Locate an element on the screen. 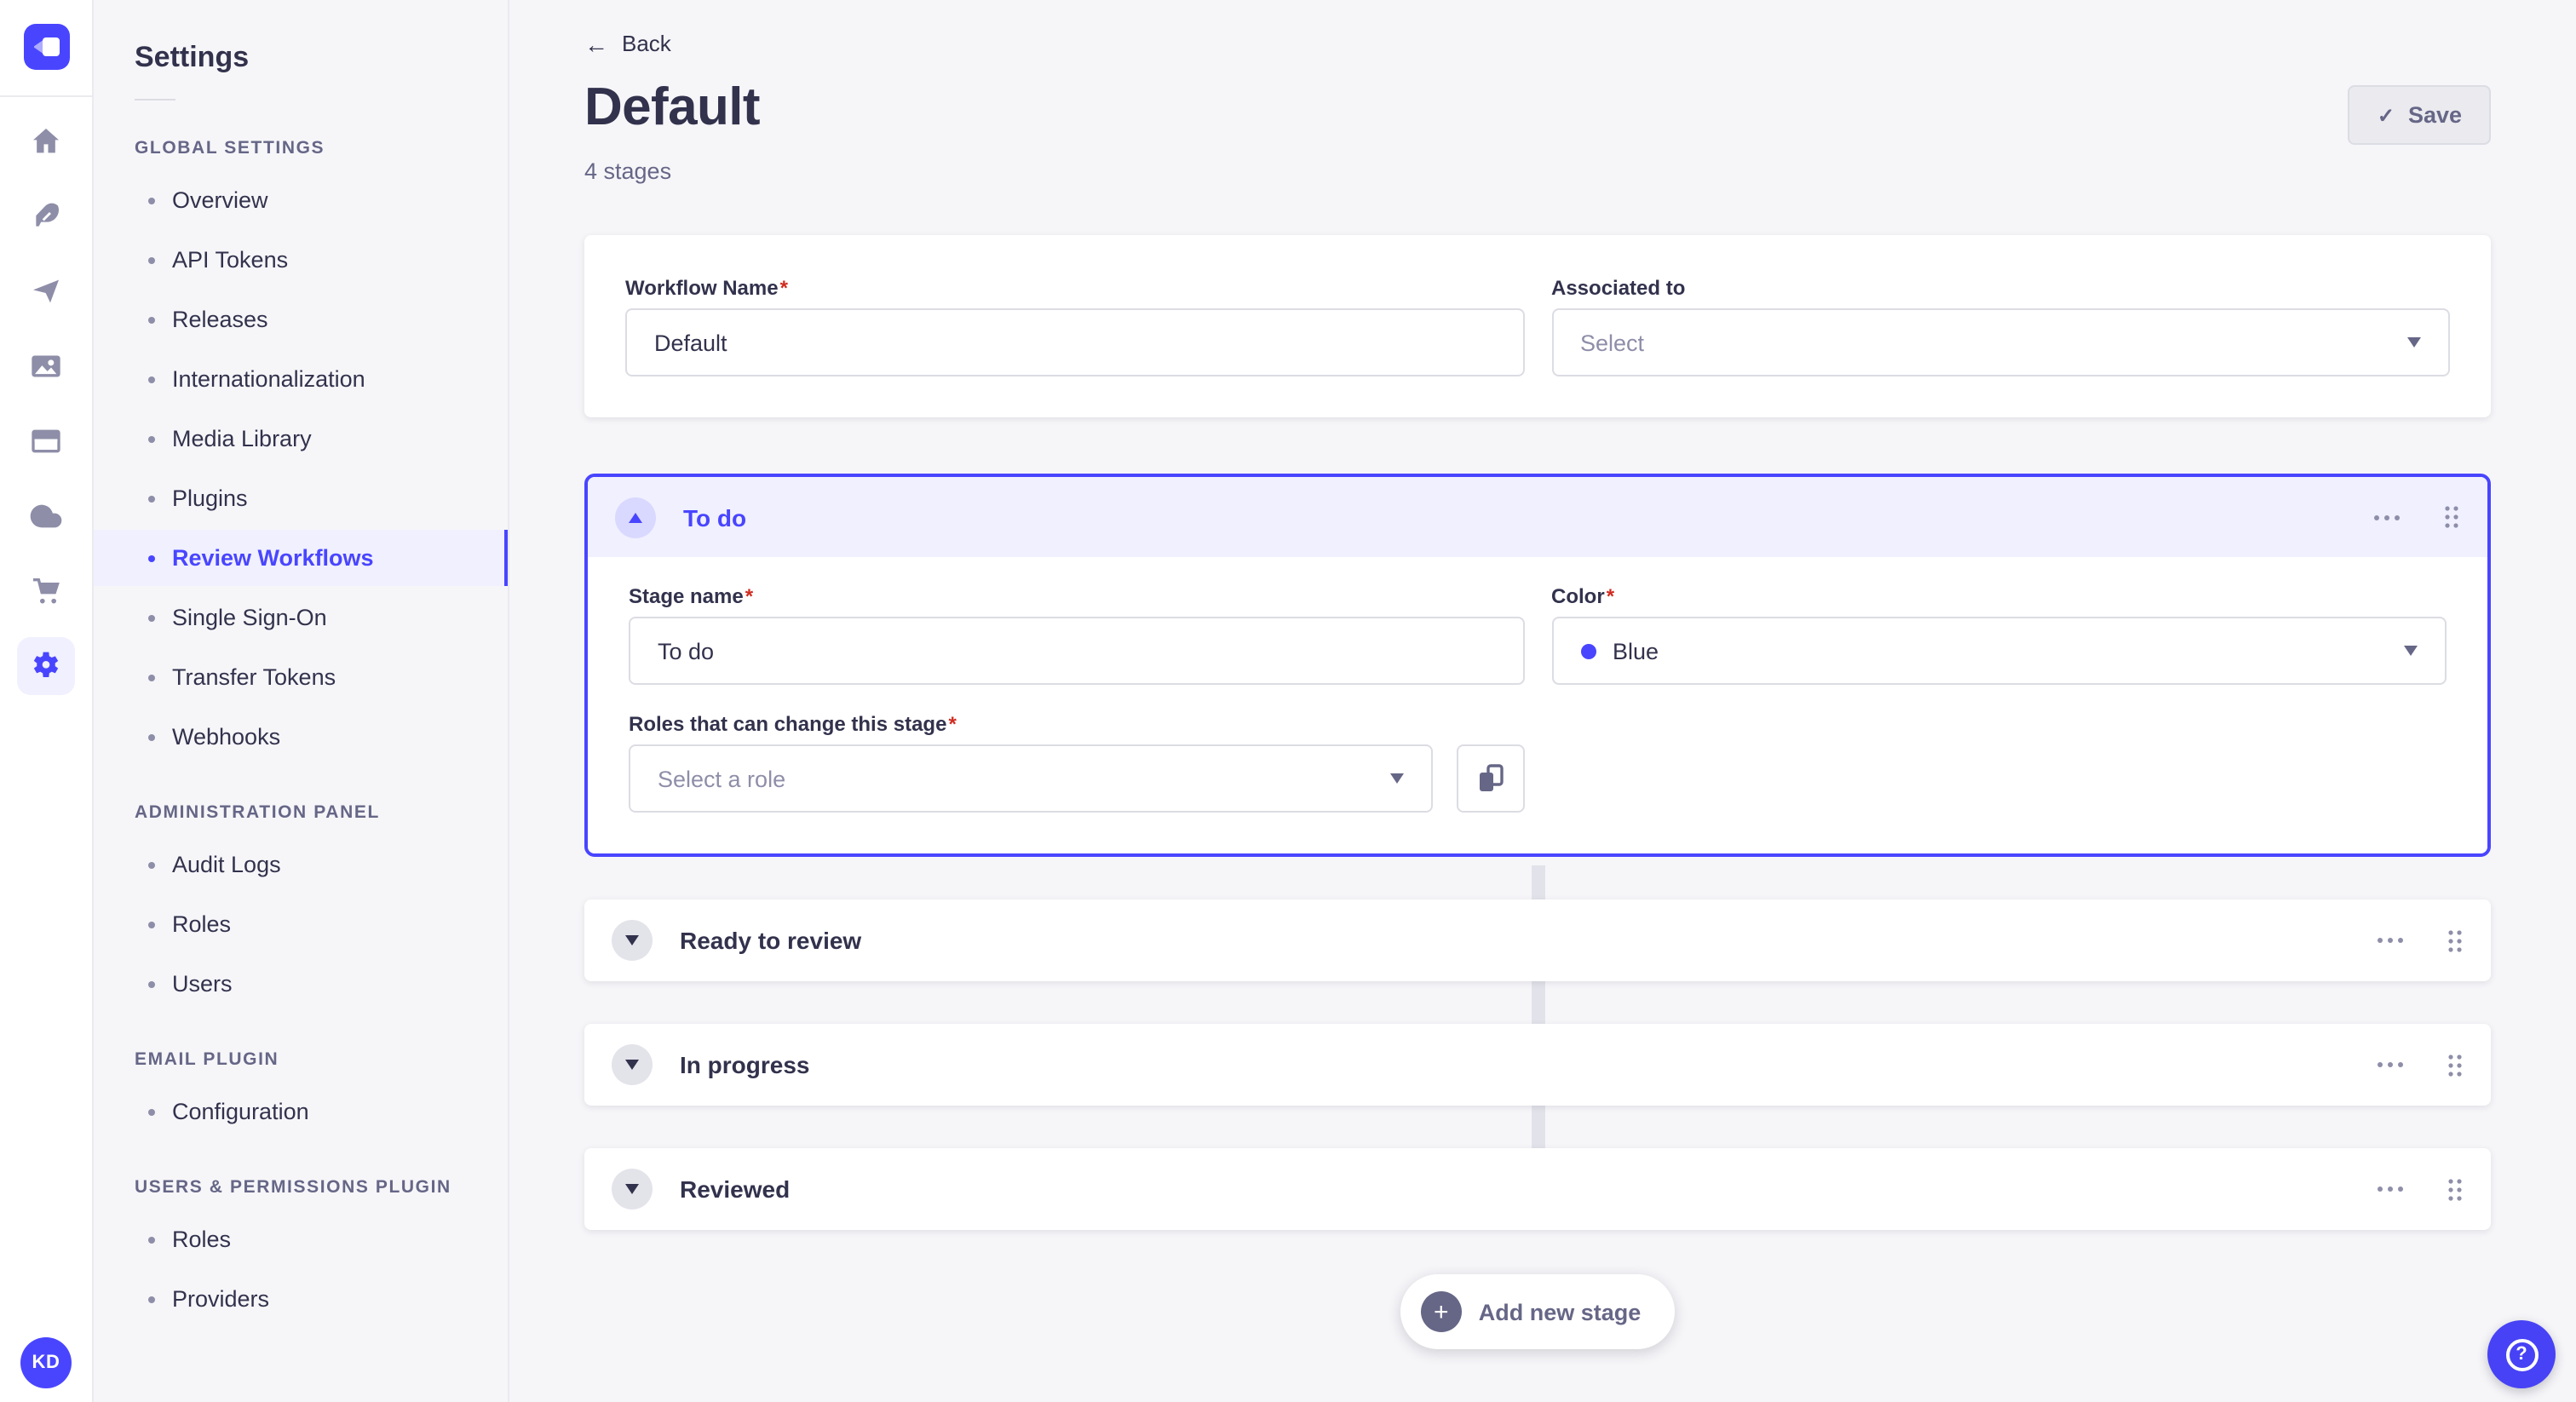 The width and height of the screenshot is (2576, 1402). sidebar-item-label: Users is located at coordinates (203, 984).